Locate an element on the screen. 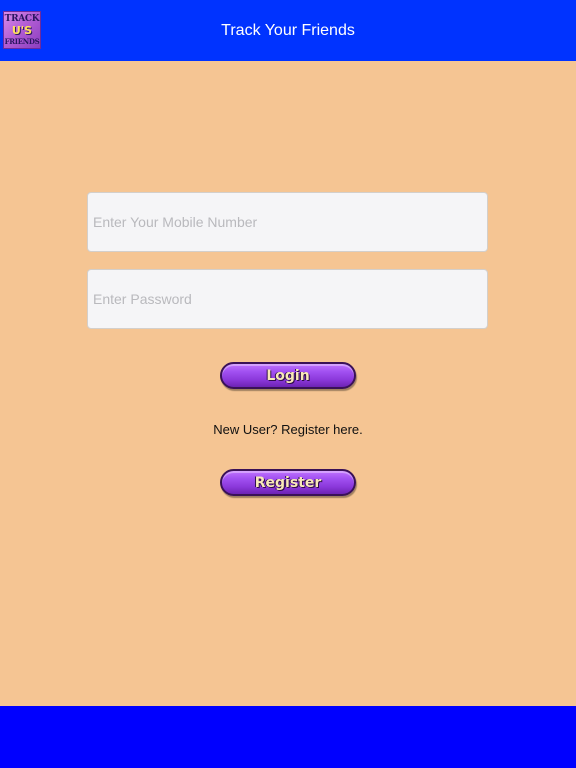 The height and width of the screenshot is (768, 576). register-button: Register is located at coordinates (288, 482).